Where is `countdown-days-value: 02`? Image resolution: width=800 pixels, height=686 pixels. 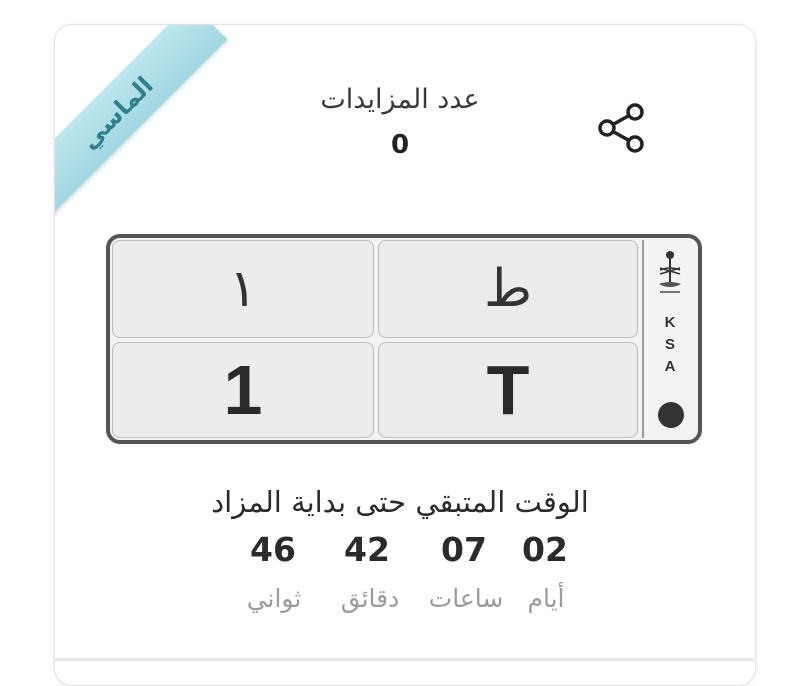
countdown-days-value: 02 is located at coordinates (545, 549).